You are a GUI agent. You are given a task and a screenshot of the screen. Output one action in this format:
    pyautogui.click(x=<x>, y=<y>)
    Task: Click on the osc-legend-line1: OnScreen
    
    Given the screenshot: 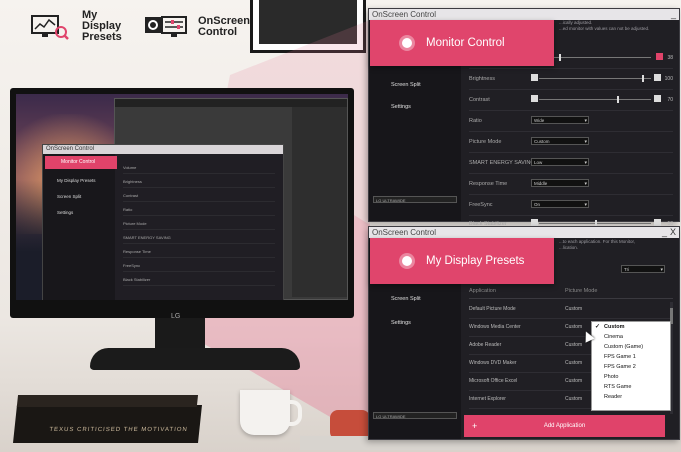 What is the action you would take?
    pyautogui.click(x=224, y=20)
    